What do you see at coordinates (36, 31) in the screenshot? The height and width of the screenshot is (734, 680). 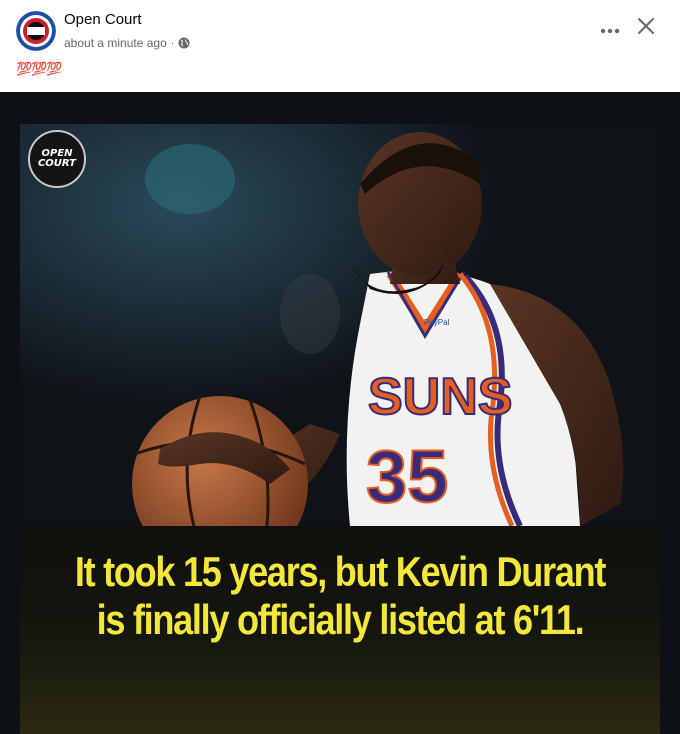 I see `page-avatar` at bounding box center [36, 31].